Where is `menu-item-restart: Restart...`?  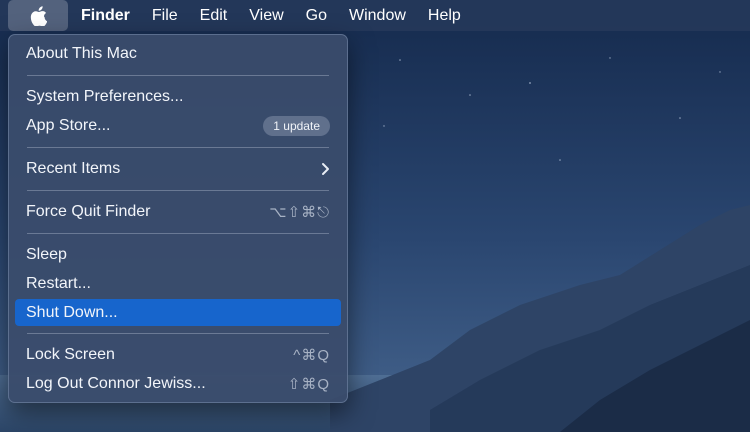 menu-item-restart: Restart... is located at coordinates (178, 284).